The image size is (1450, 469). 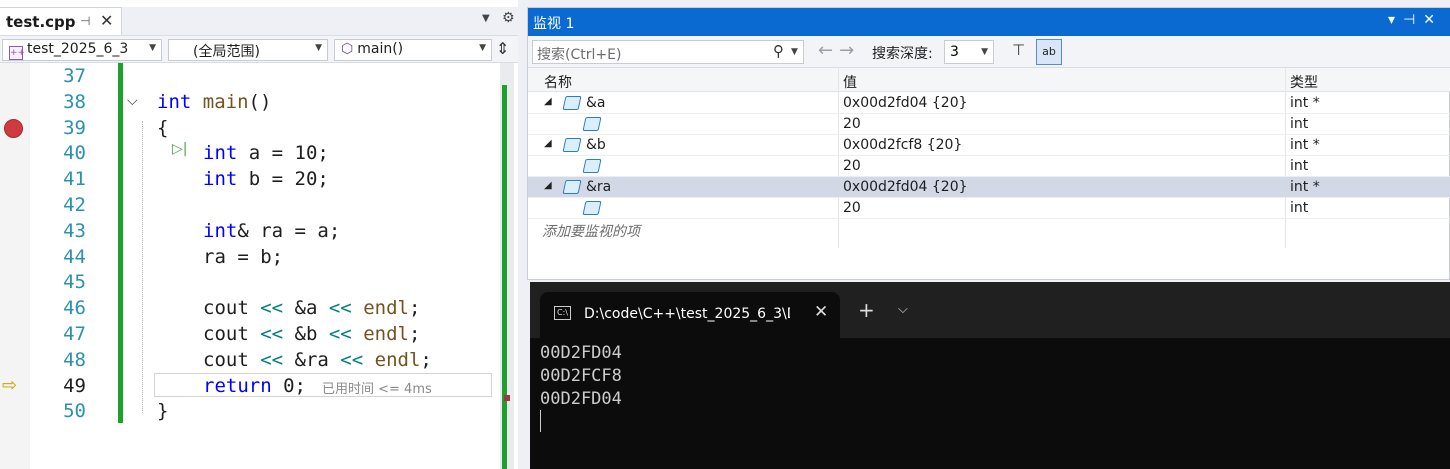 I want to click on line-number: 38, so click(x=74, y=101).